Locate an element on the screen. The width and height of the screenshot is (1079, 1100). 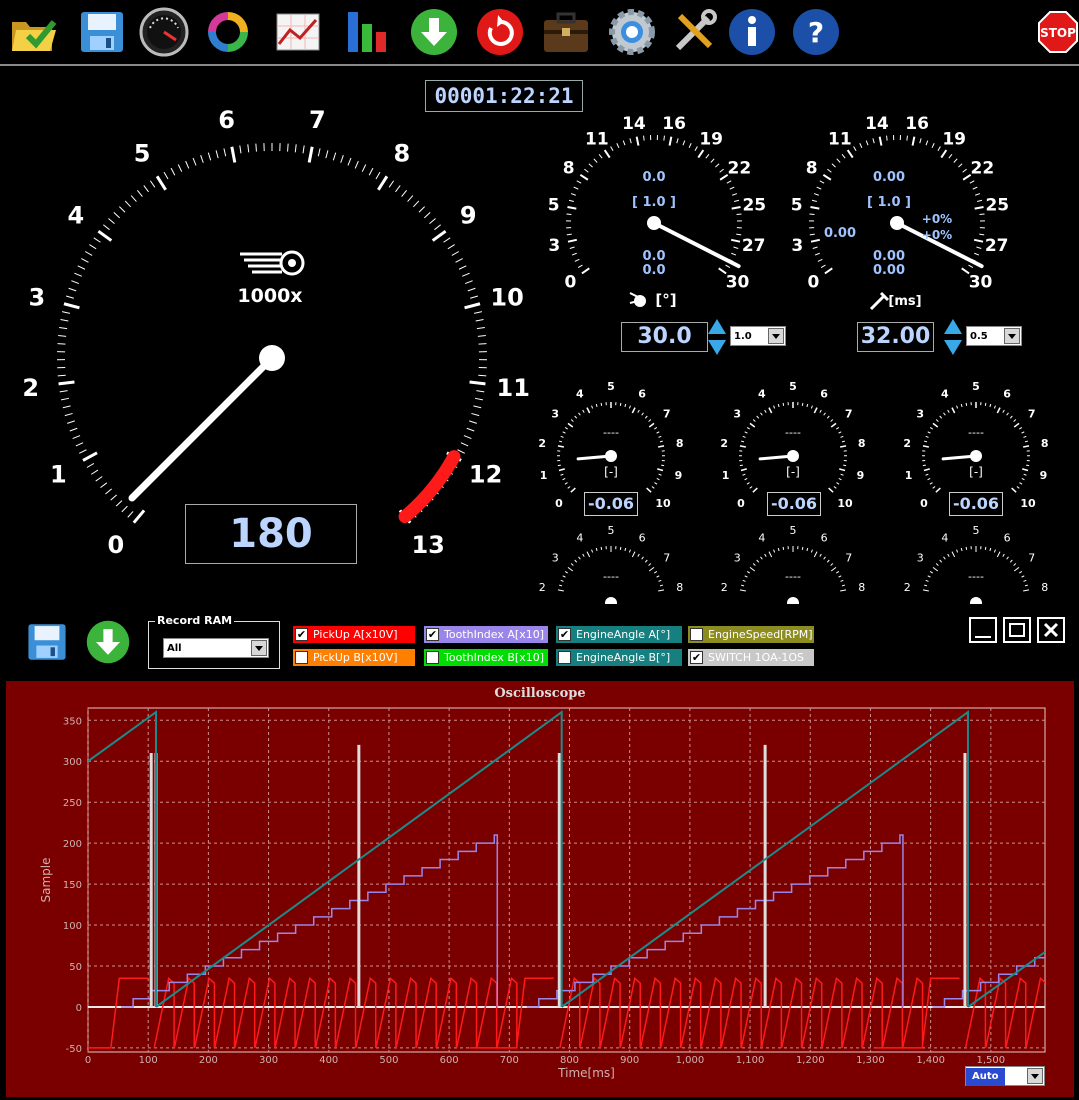
y-tick-label: 150 is located at coordinates (72, 885).